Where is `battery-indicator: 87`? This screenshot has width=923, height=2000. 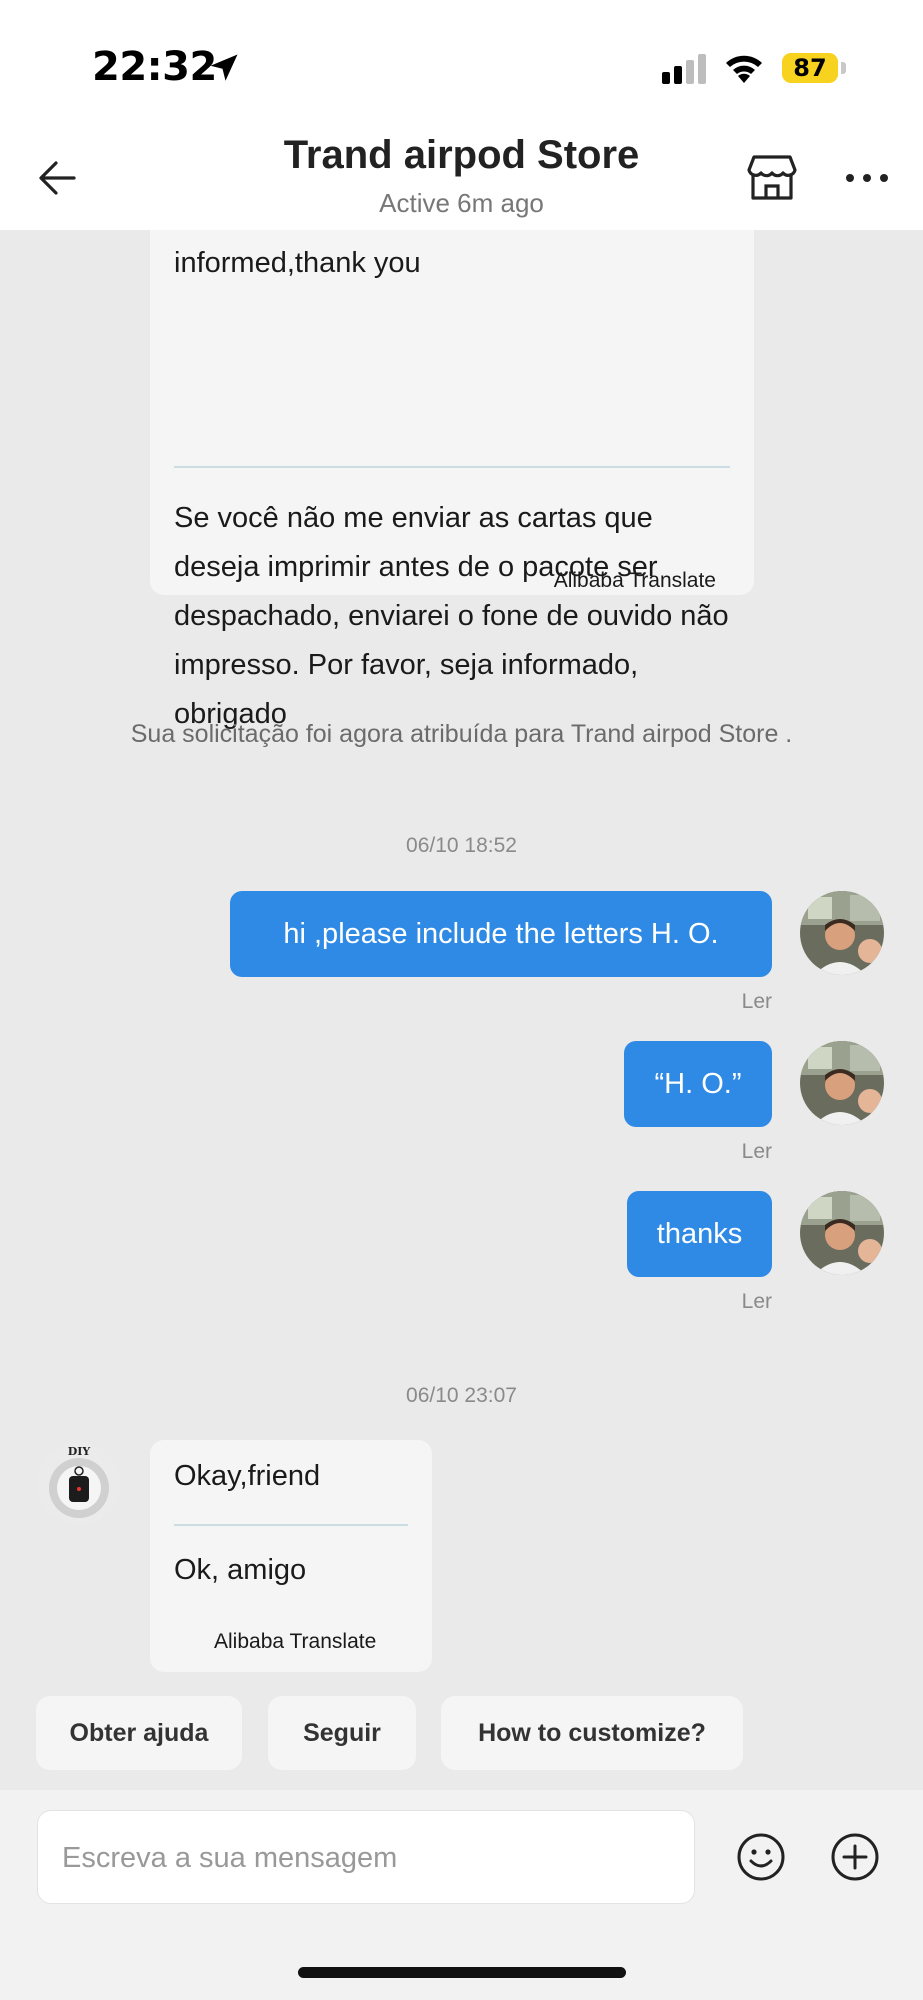
battery-indicator: 87 is located at coordinates (810, 68).